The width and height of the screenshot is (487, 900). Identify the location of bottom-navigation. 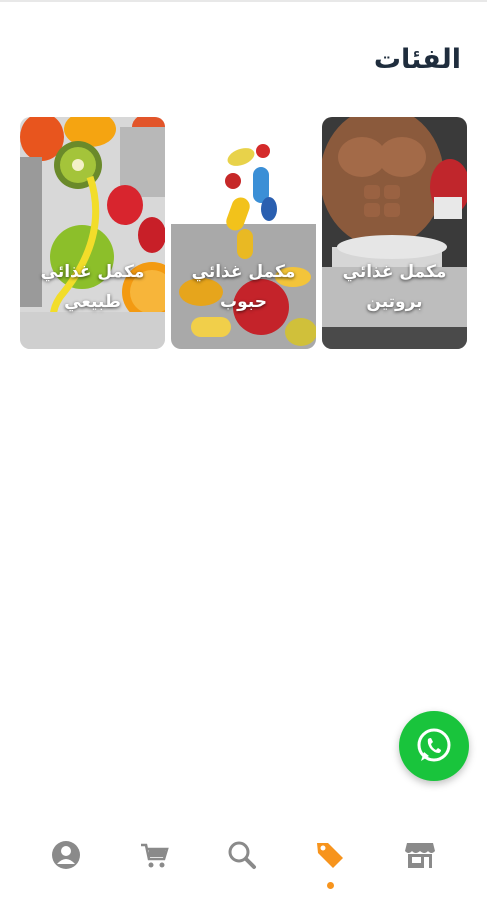
(243, 855).